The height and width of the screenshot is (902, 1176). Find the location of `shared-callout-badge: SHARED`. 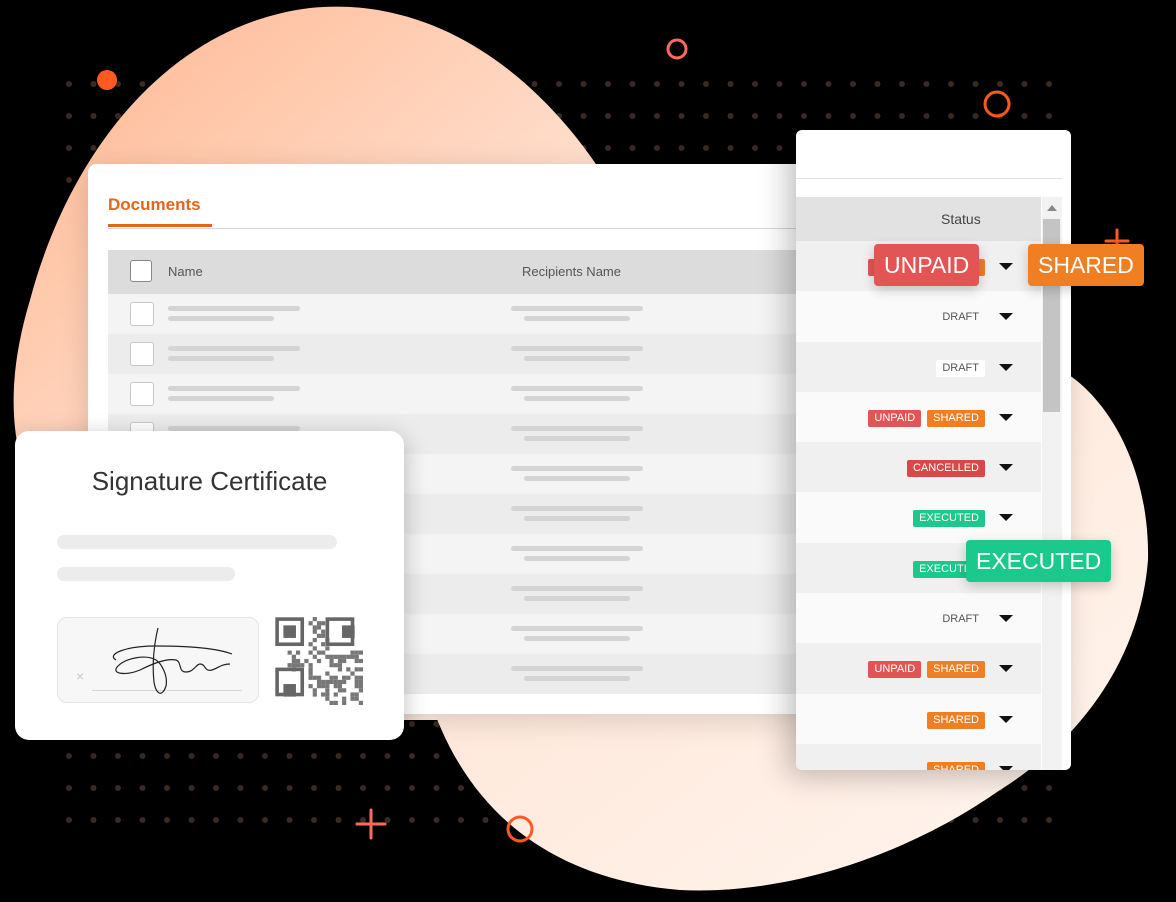

shared-callout-badge: SHARED is located at coordinates (1086, 265).